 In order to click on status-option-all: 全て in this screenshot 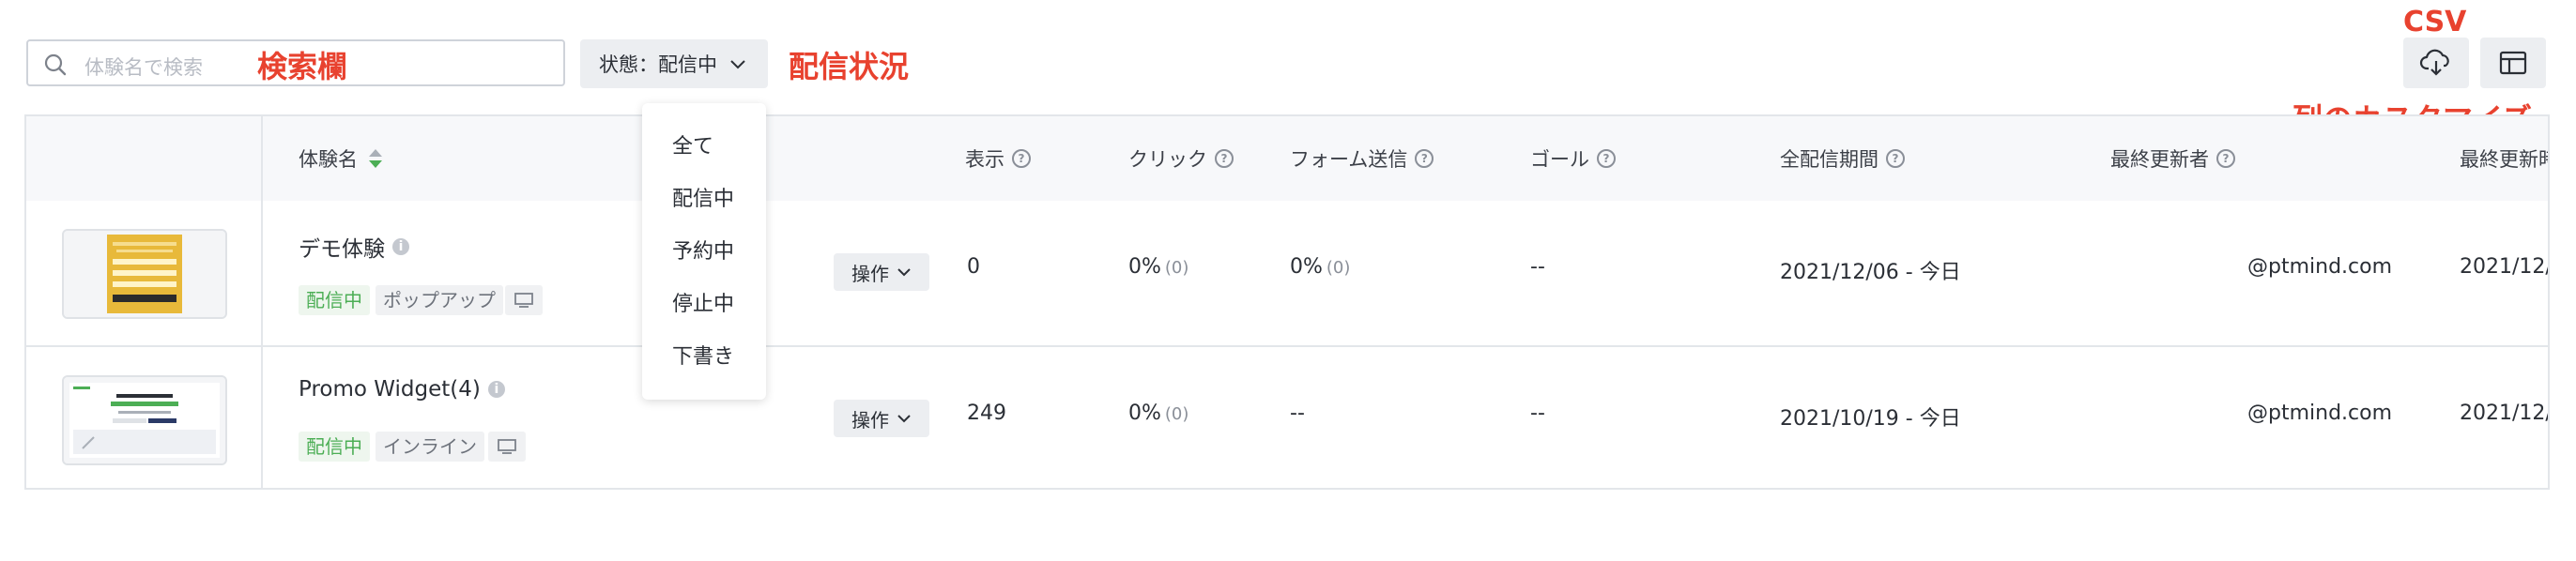, I will do `click(692, 144)`.